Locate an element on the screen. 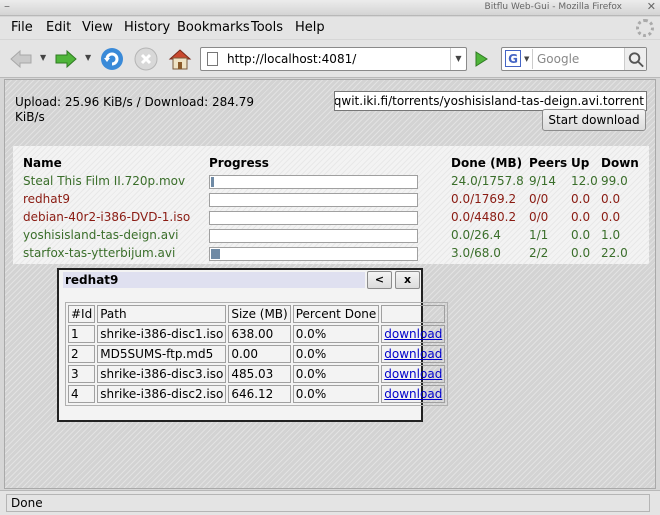 The image size is (660, 515). header-progress: Progress is located at coordinates (239, 163).